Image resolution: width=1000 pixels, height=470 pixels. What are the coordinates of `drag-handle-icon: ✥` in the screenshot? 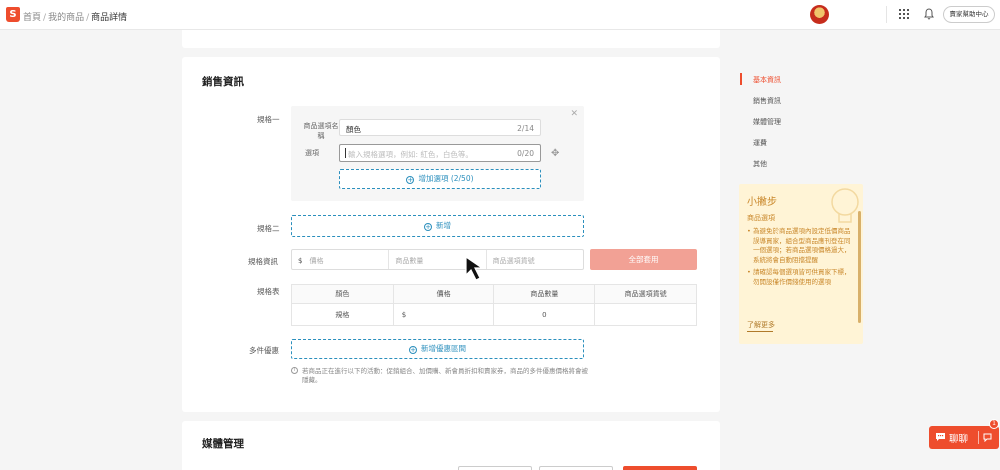 It's located at (555, 153).